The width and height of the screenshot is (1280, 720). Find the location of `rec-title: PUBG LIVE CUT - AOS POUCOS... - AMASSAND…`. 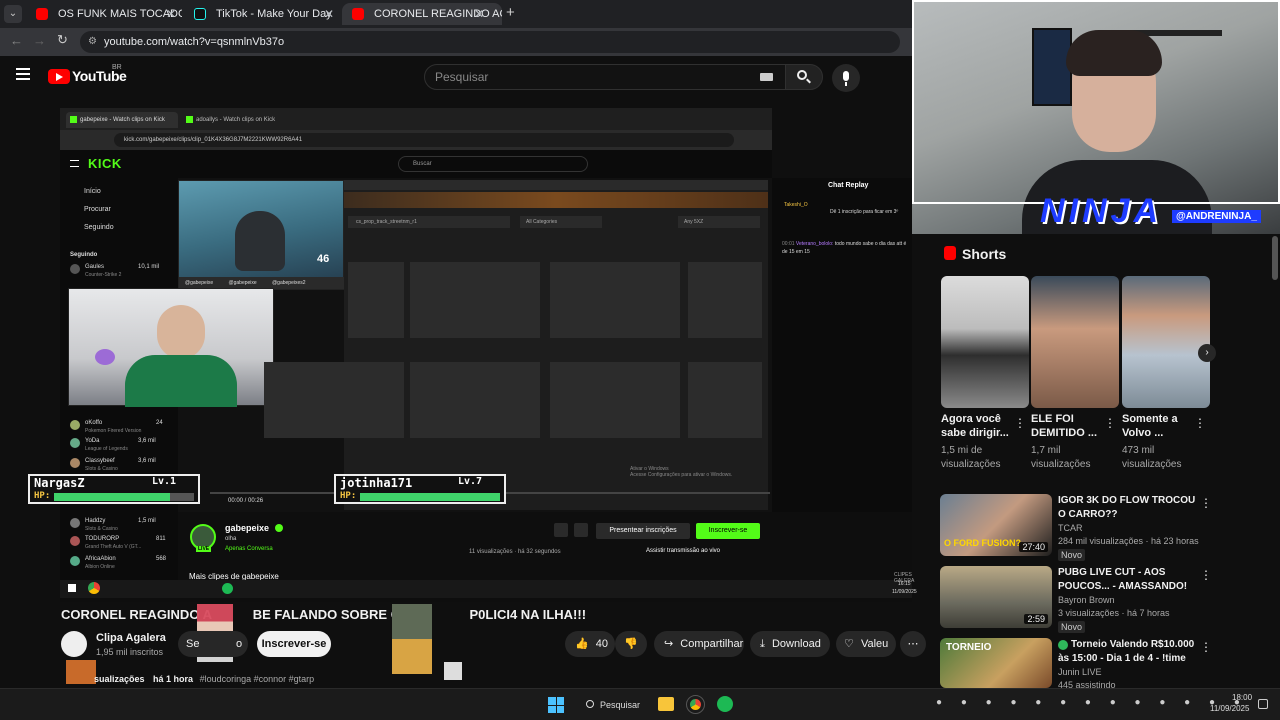

rec-title: PUBG LIVE CUT - AOS POUCOS... - AMASSAND… is located at coordinates (1128, 580).